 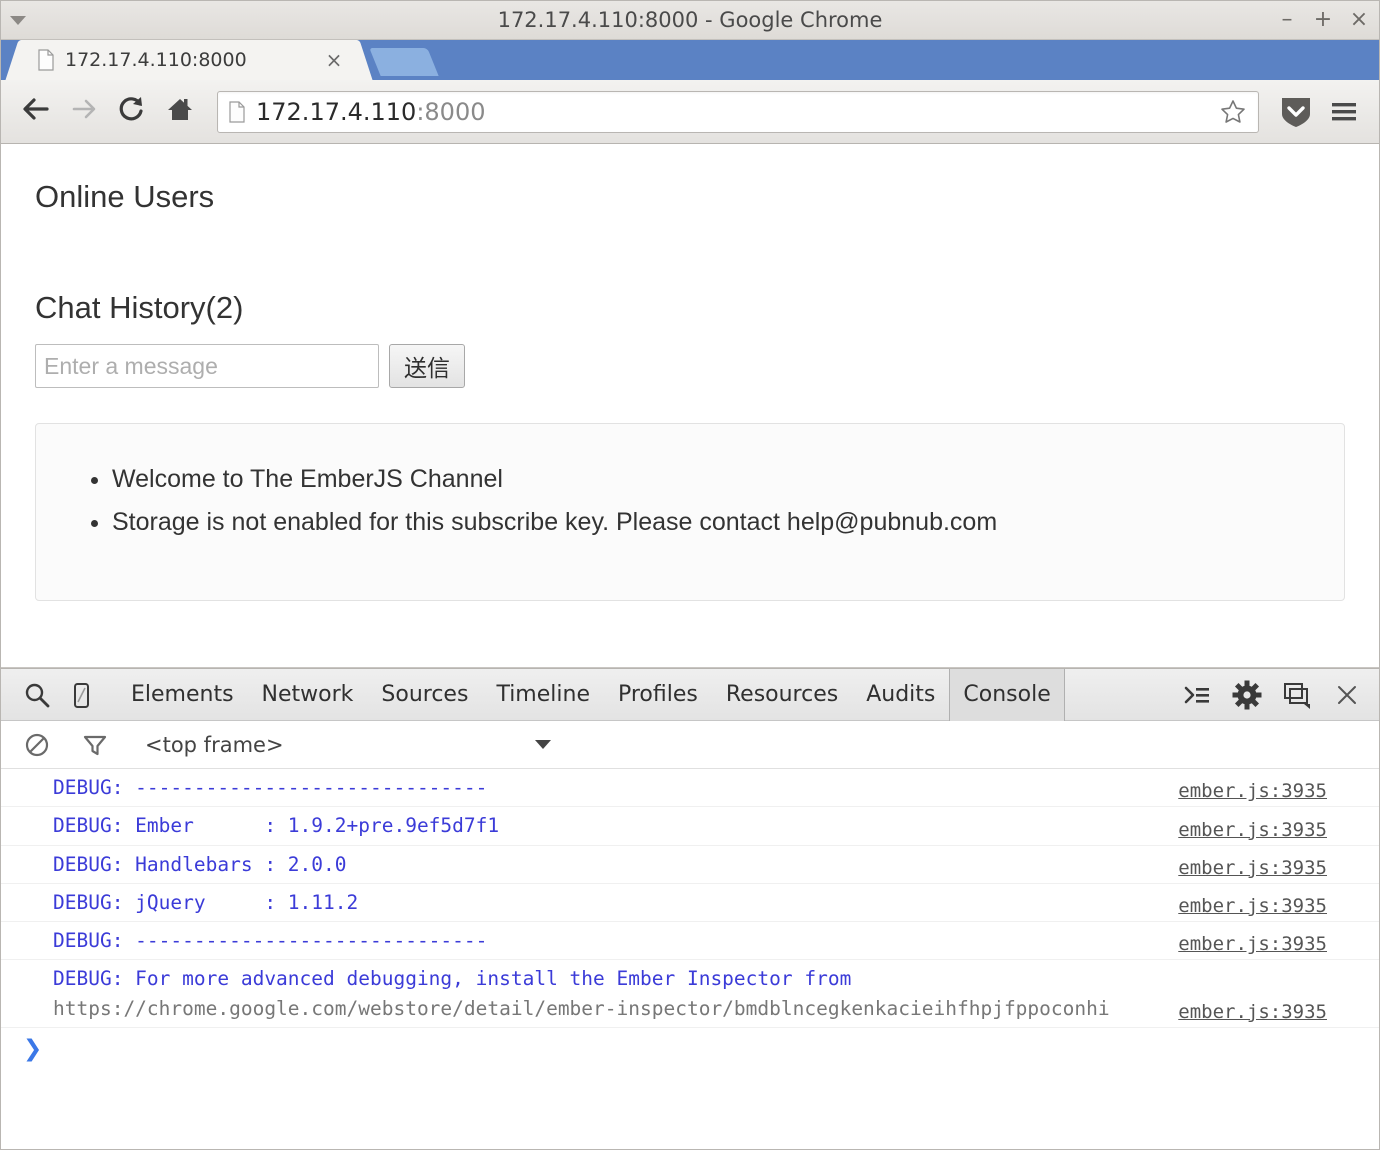 I want to click on console-prompt: ❯, so click(x=690, y=1049).